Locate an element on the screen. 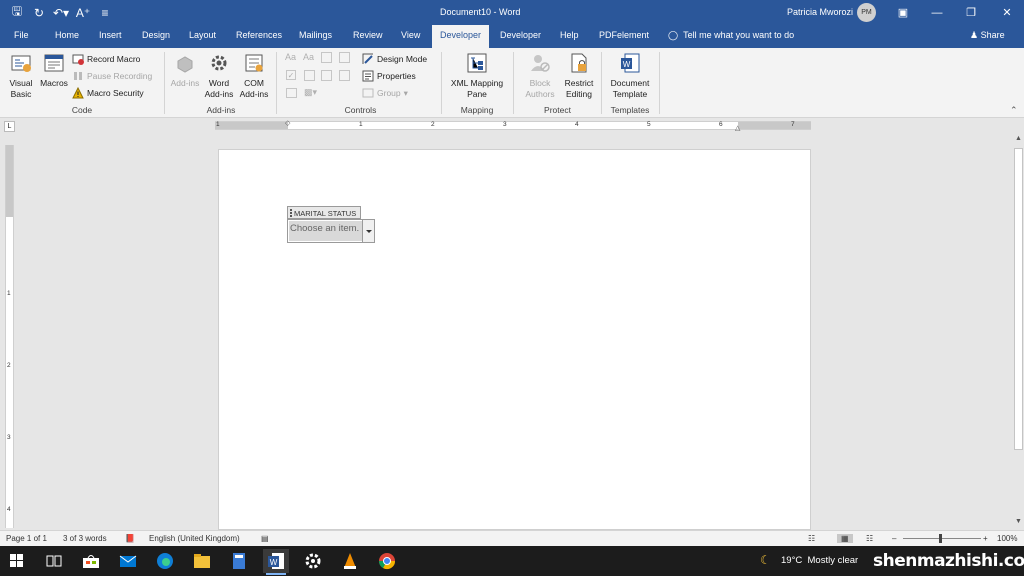 The height and width of the screenshot is (576, 1024). scroll-thumb is located at coordinates (1018, 299).